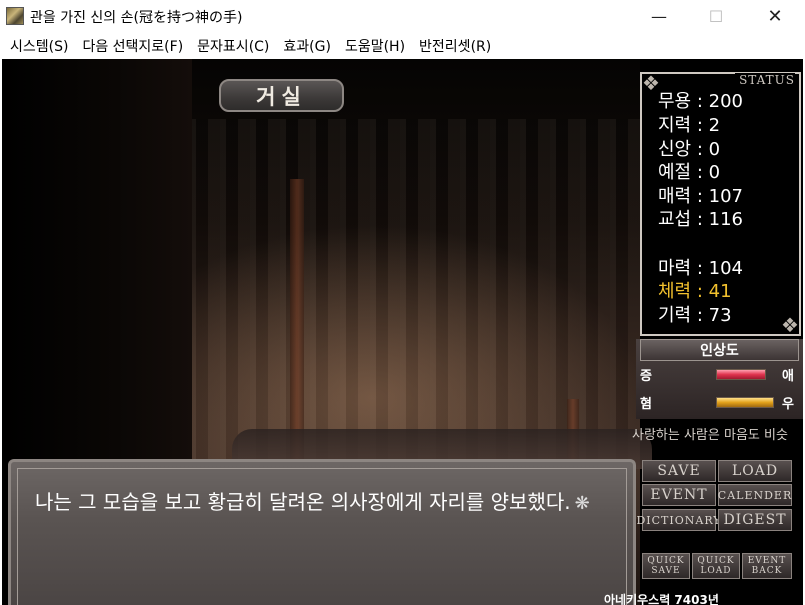 The image size is (805, 605). What do you see at coordinates (788, 404) in the screenshot?
I see `friendship-label: 우` at bounding box center [788, 404].